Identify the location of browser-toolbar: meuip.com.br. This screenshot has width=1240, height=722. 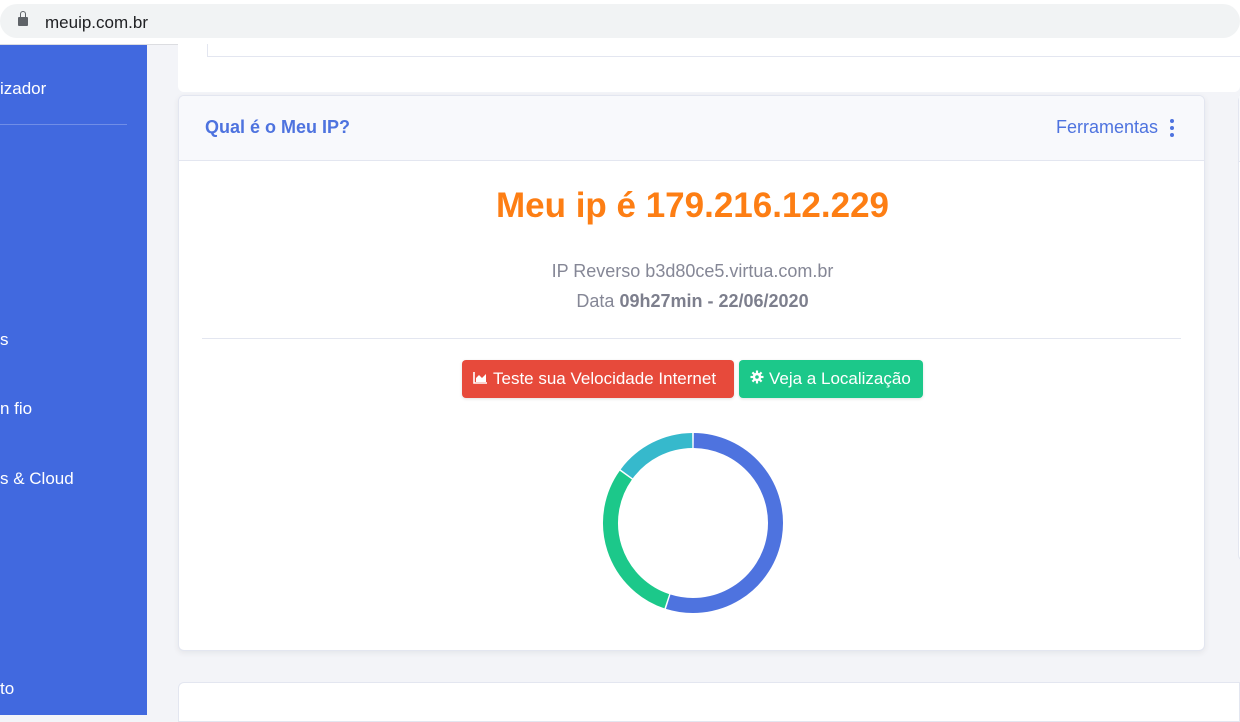
(620, 22).